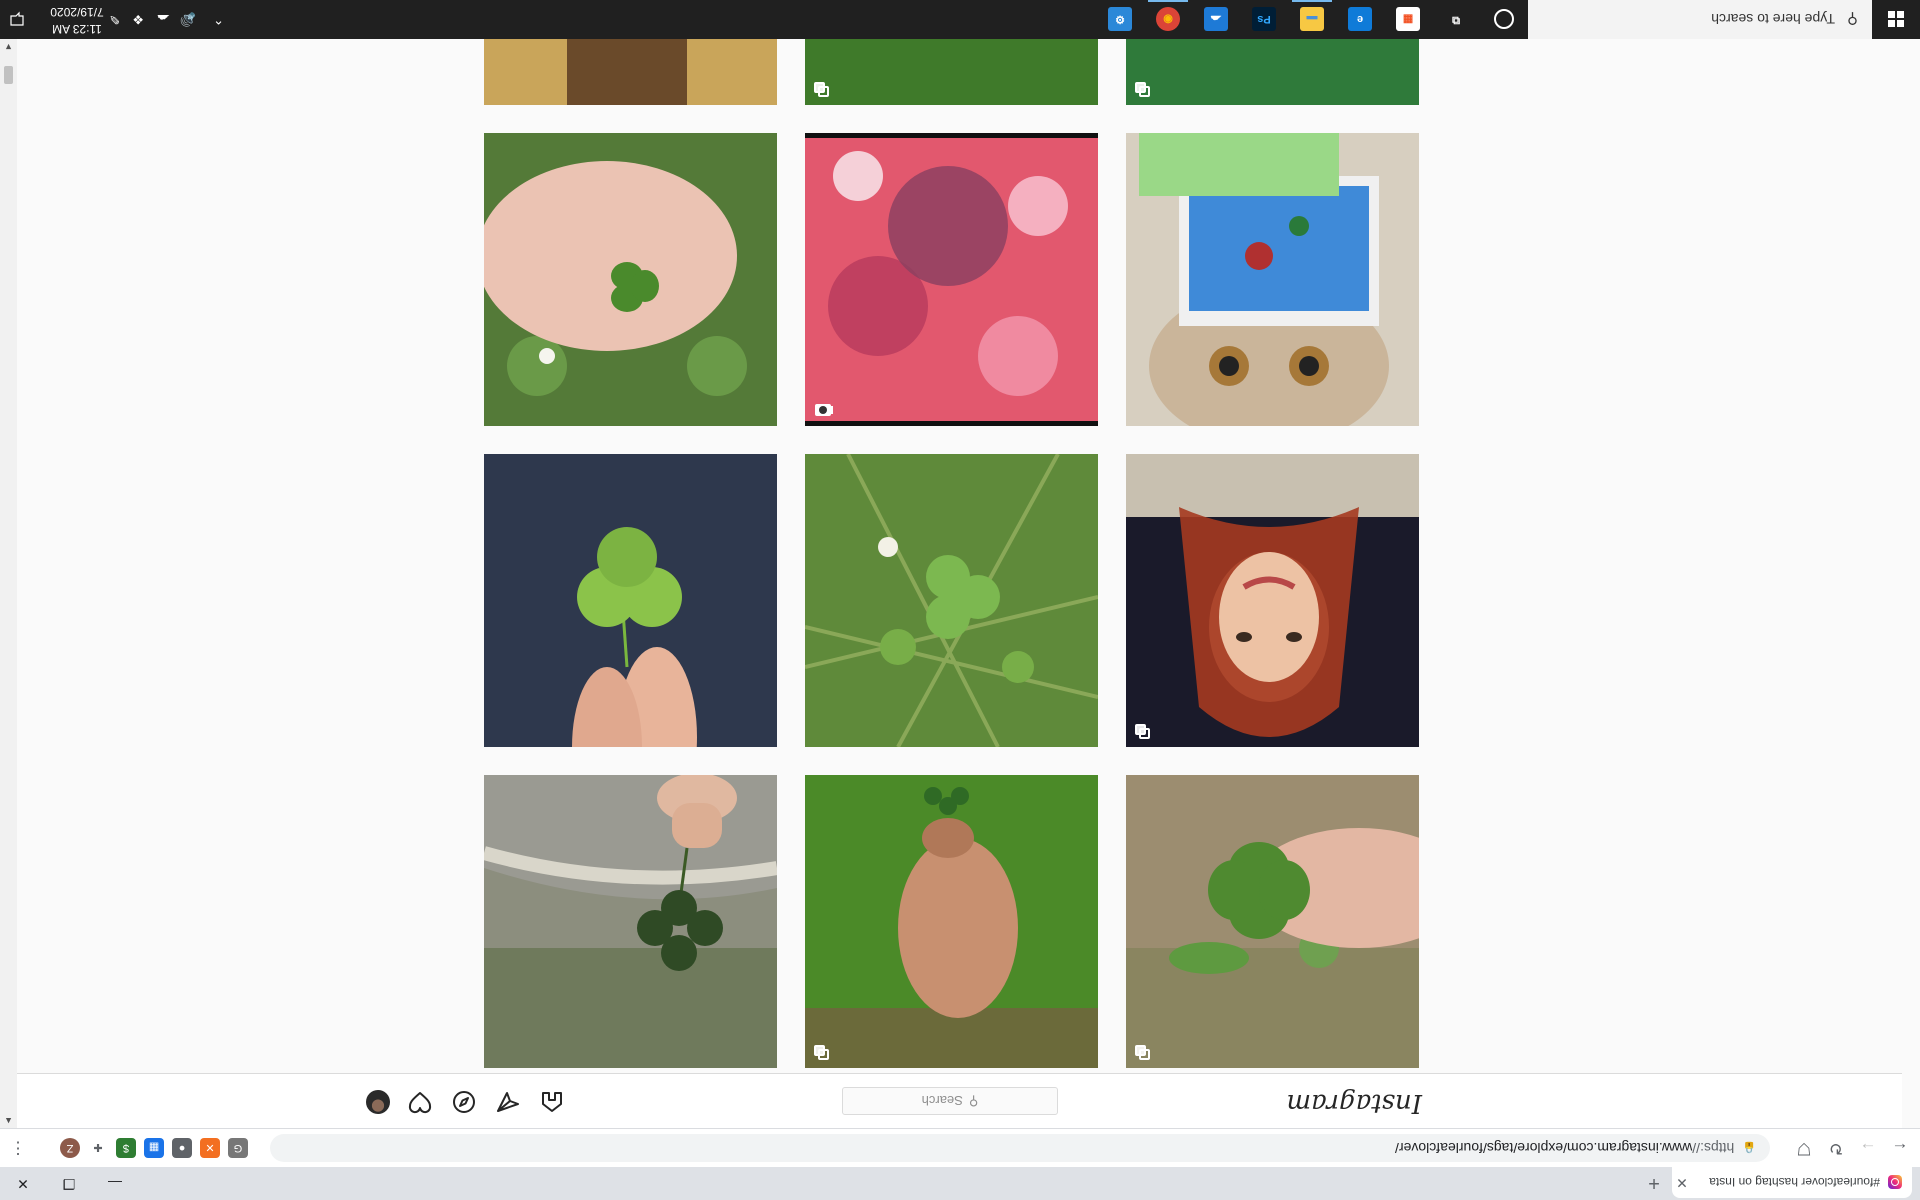  What do you see at coordinates (942, 1101) in the screenshot?
I see `search-placeholder: Search` at bounding box center [942, 1101].